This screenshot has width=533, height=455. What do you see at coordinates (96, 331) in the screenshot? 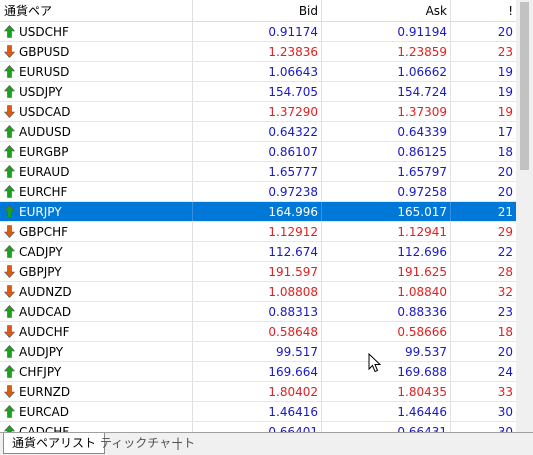
I see `symbol-cell: AUDCHF` at bounding box center [96, 331].